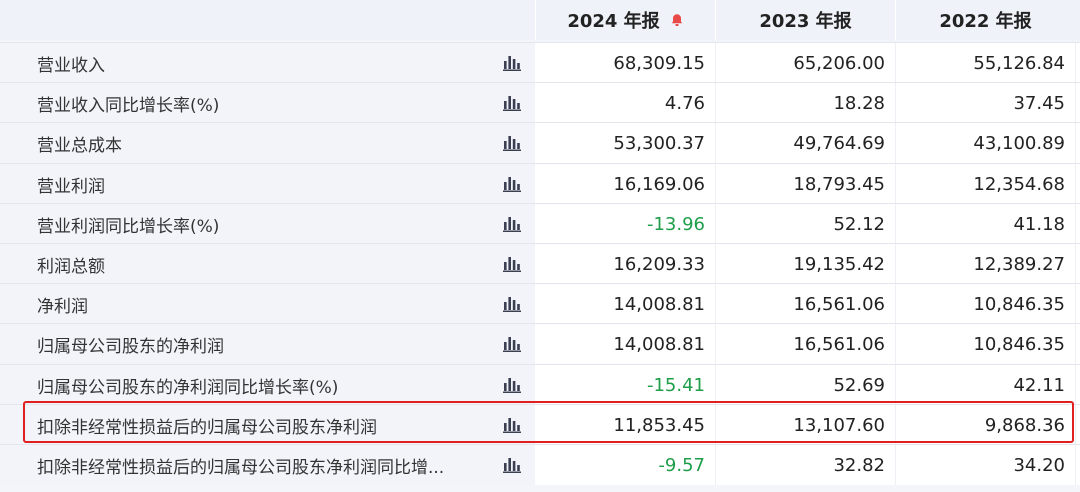  What do you see at coordinates (625, 184) in the screenshot?
I see `value-2024: 16,169.06` at bounding box center [625, 184].